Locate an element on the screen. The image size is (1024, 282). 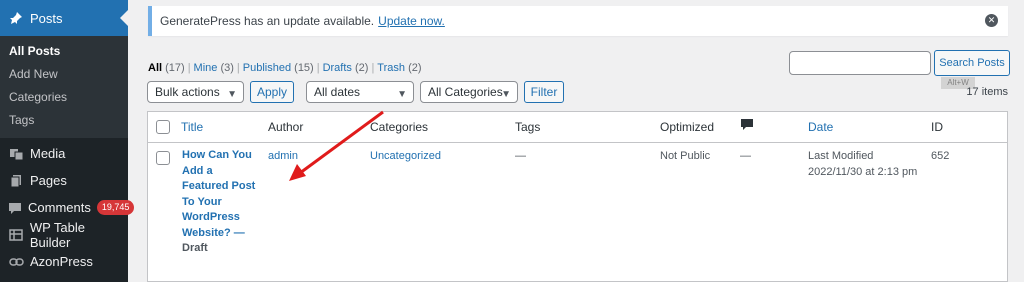
row-checkbox is located at coordinates (163, 158).